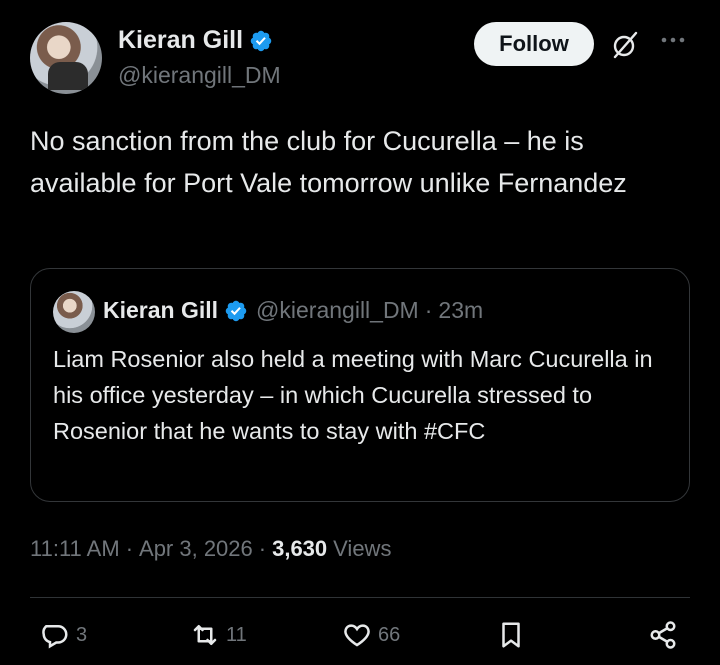 The height and width of the screenshot is (665, 720). I want to click on tweet-meta: 11:11 AM · Apr 3, 2026 · 3,630 Views, so click(210, 549).